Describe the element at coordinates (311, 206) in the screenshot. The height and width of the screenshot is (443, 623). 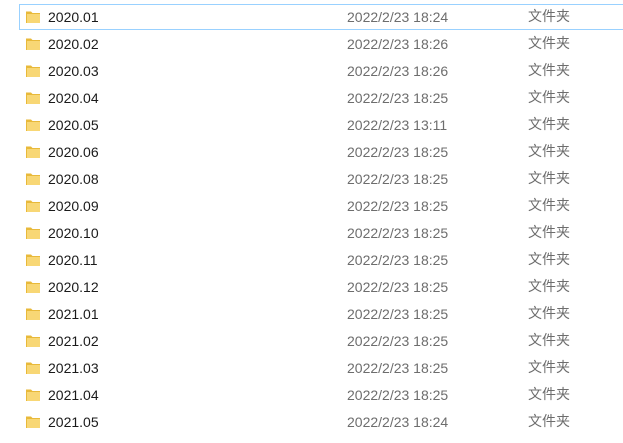
I see `file-row: 2020.09 2022/2/23 18:25 文件夹` at that location.